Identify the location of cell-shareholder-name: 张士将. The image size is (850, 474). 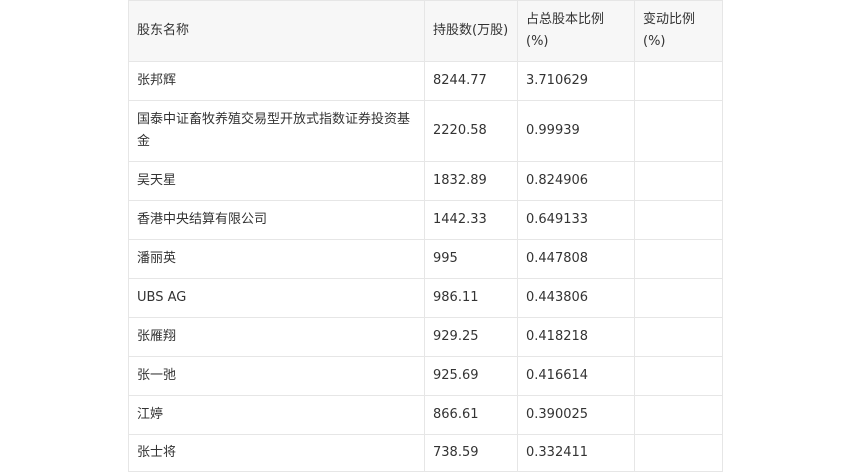
(276, 453).